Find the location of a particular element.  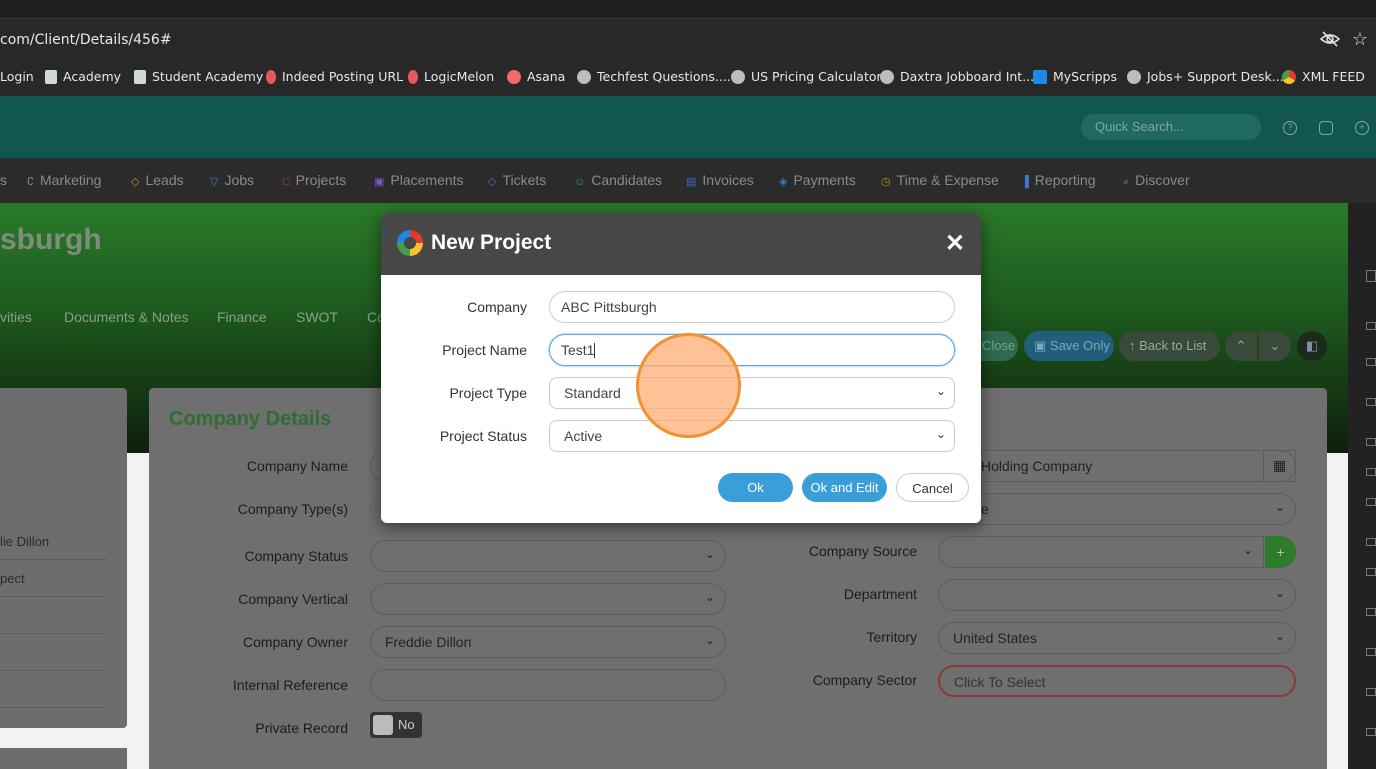

tab-swot: SWOT is located at coordinates (317, 317).